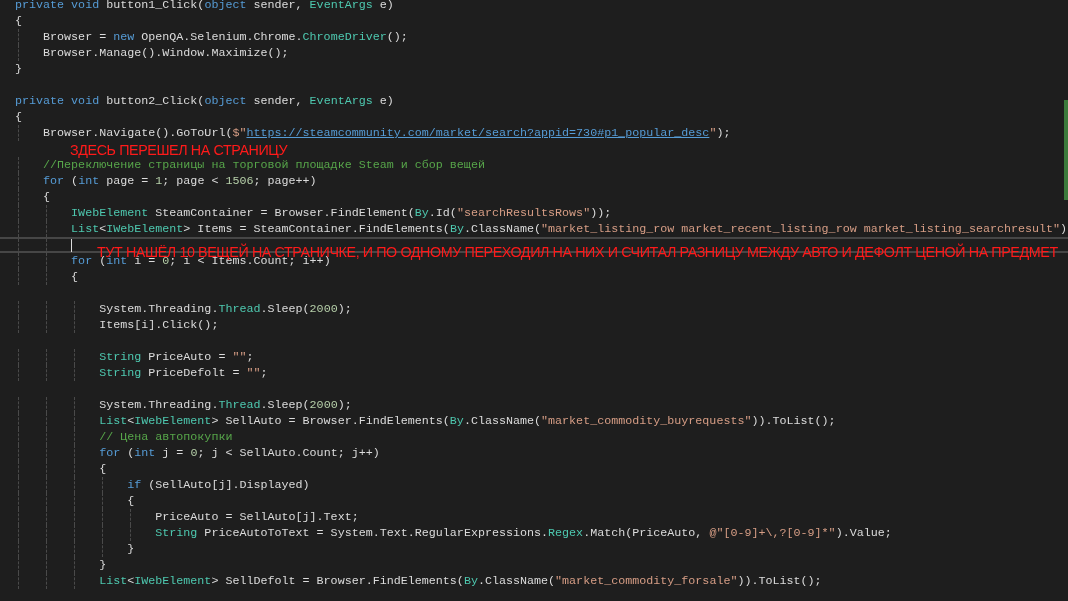 The image size is (1068, 601). Describe the element at coordinates (239, 453) in the screenshot. I see `code-line: for (int j = 0; j < SellAuto.Count; j++)` at that location.